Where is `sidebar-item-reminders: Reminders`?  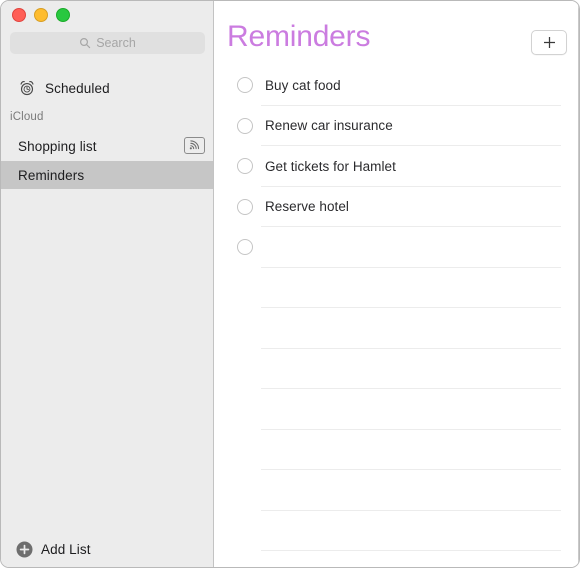 sidebar-item-reminders: Reminders is located at coordinates (107, 175).